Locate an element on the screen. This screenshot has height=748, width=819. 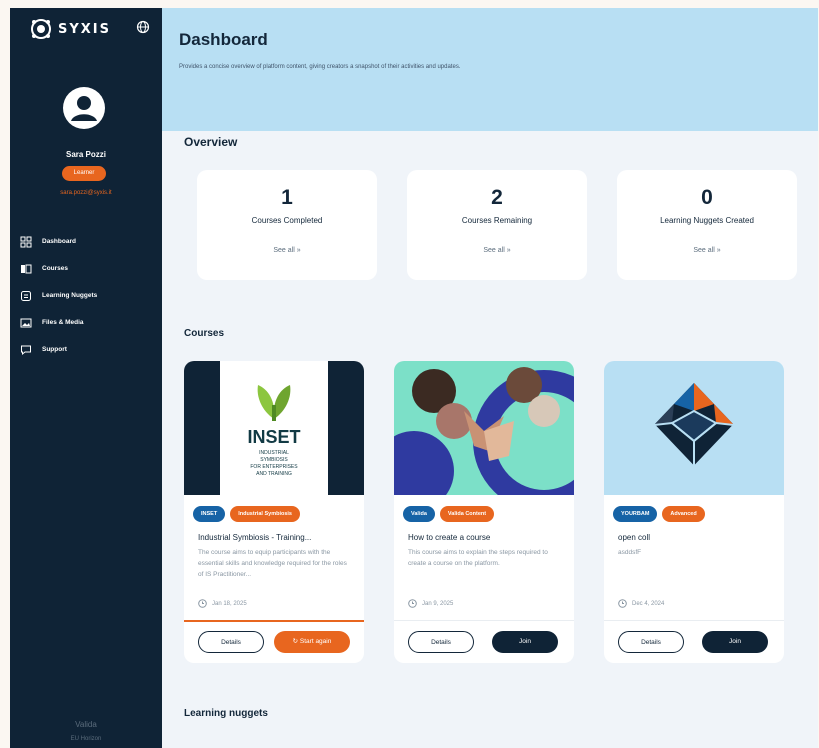
course-tag: Valida Content is located at coordinates (467, 514).